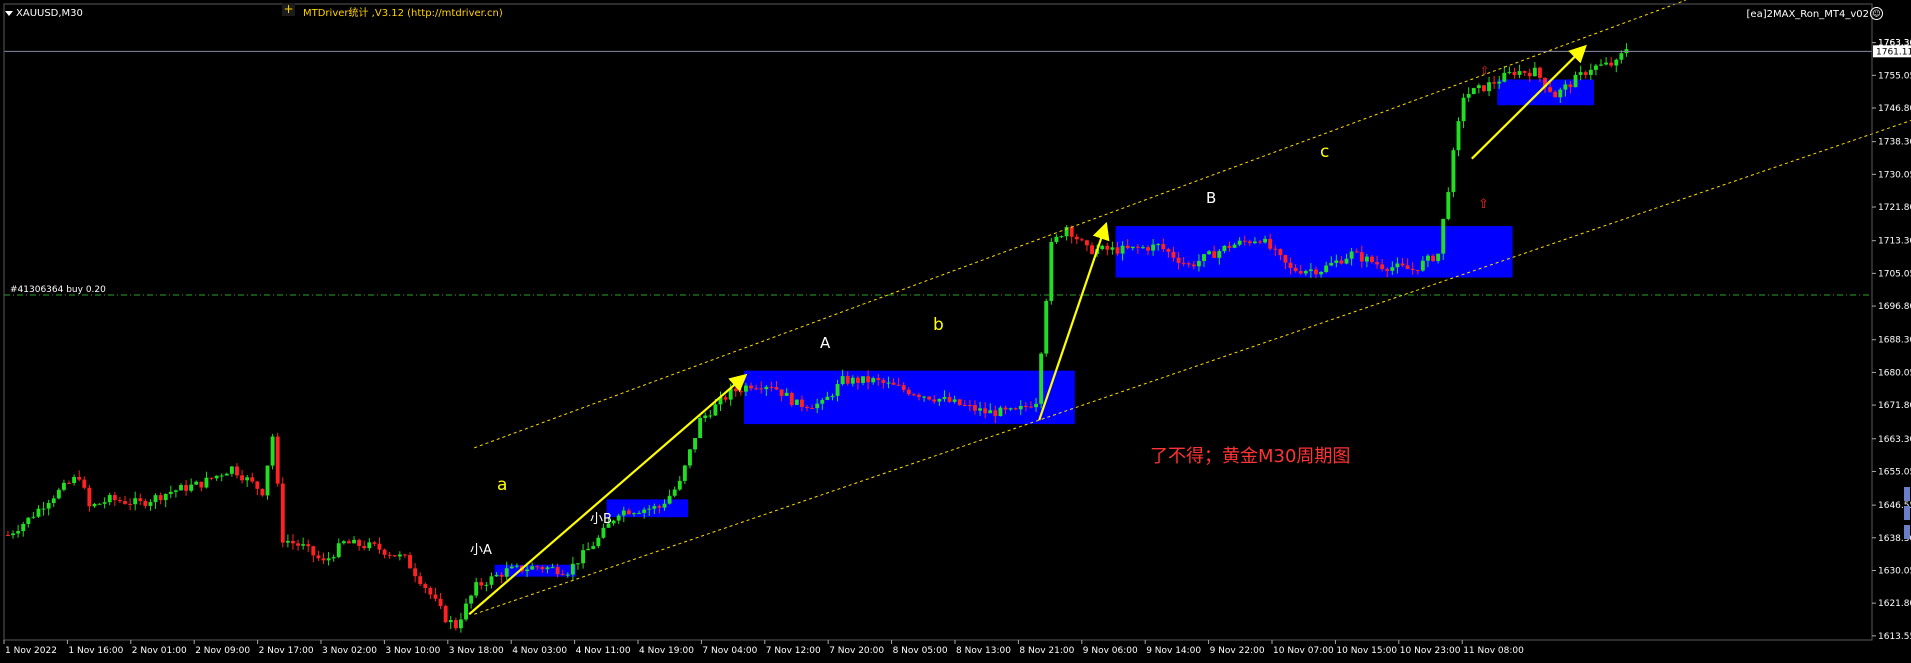  I want to click on y-tick-label: 1705.05, so click(1894, 274).